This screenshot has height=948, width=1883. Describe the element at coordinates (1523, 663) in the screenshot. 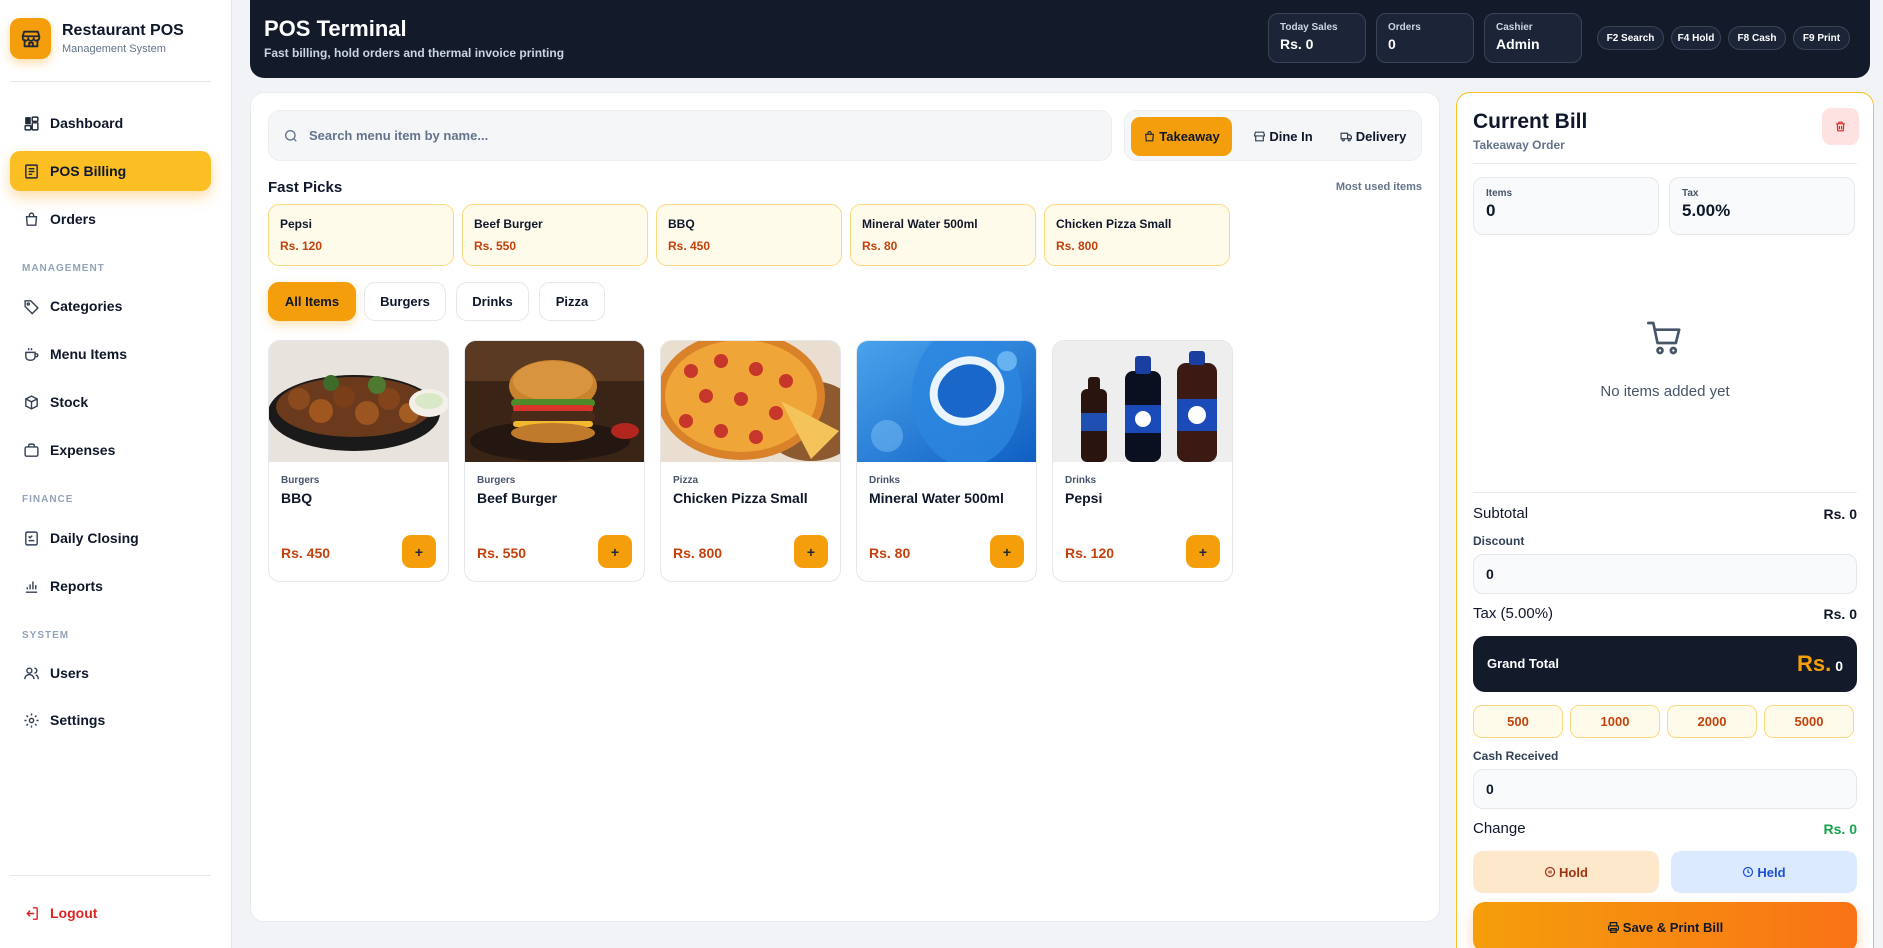

I see `grand-total-label: Grand Total` at that location.